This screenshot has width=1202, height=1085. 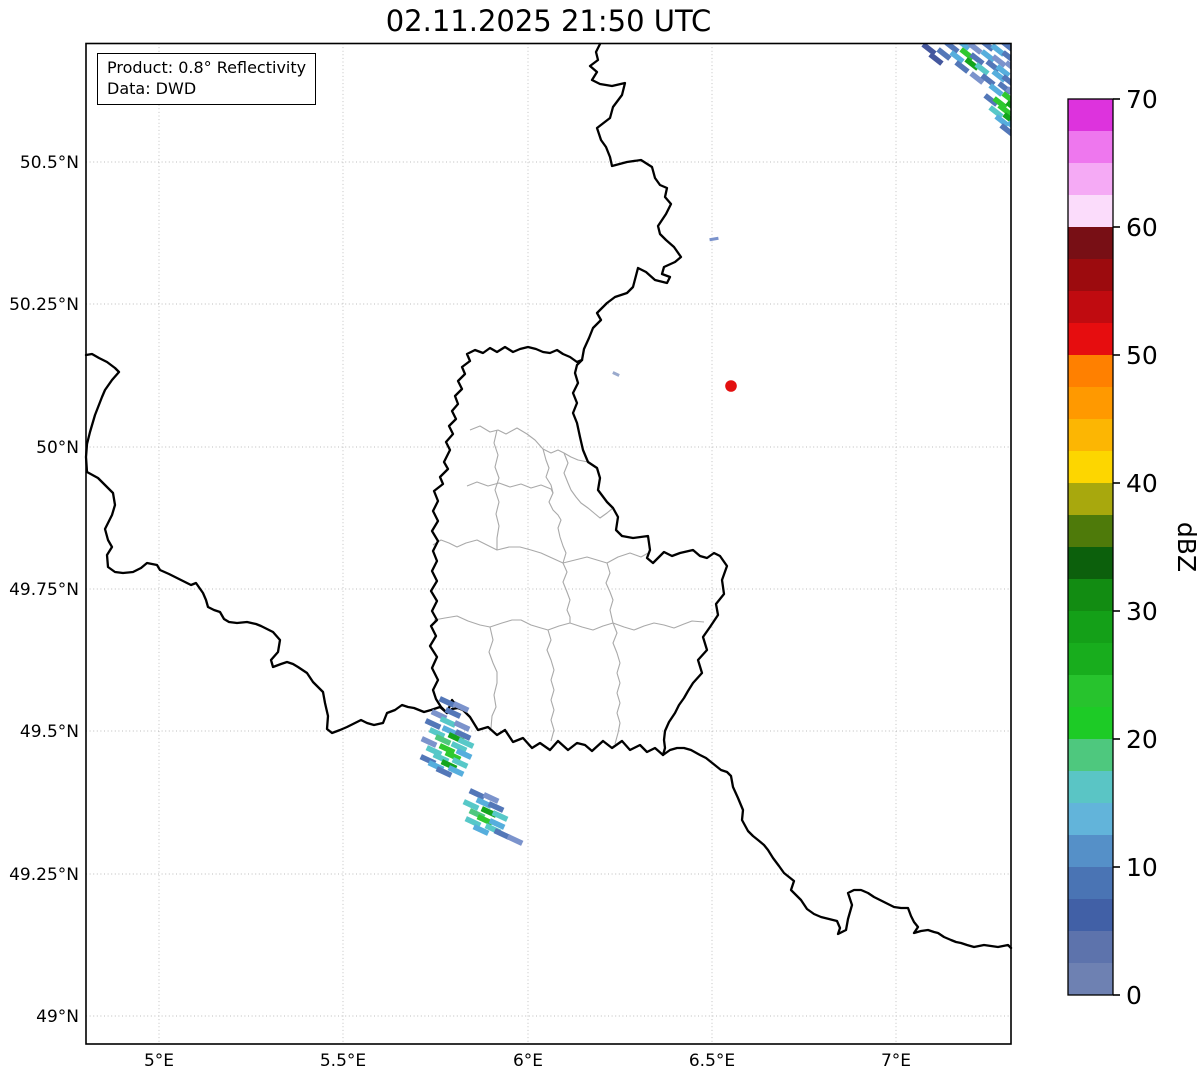 I want to click on colorbar-tick-label: 10, so click(x=1142, y=867).